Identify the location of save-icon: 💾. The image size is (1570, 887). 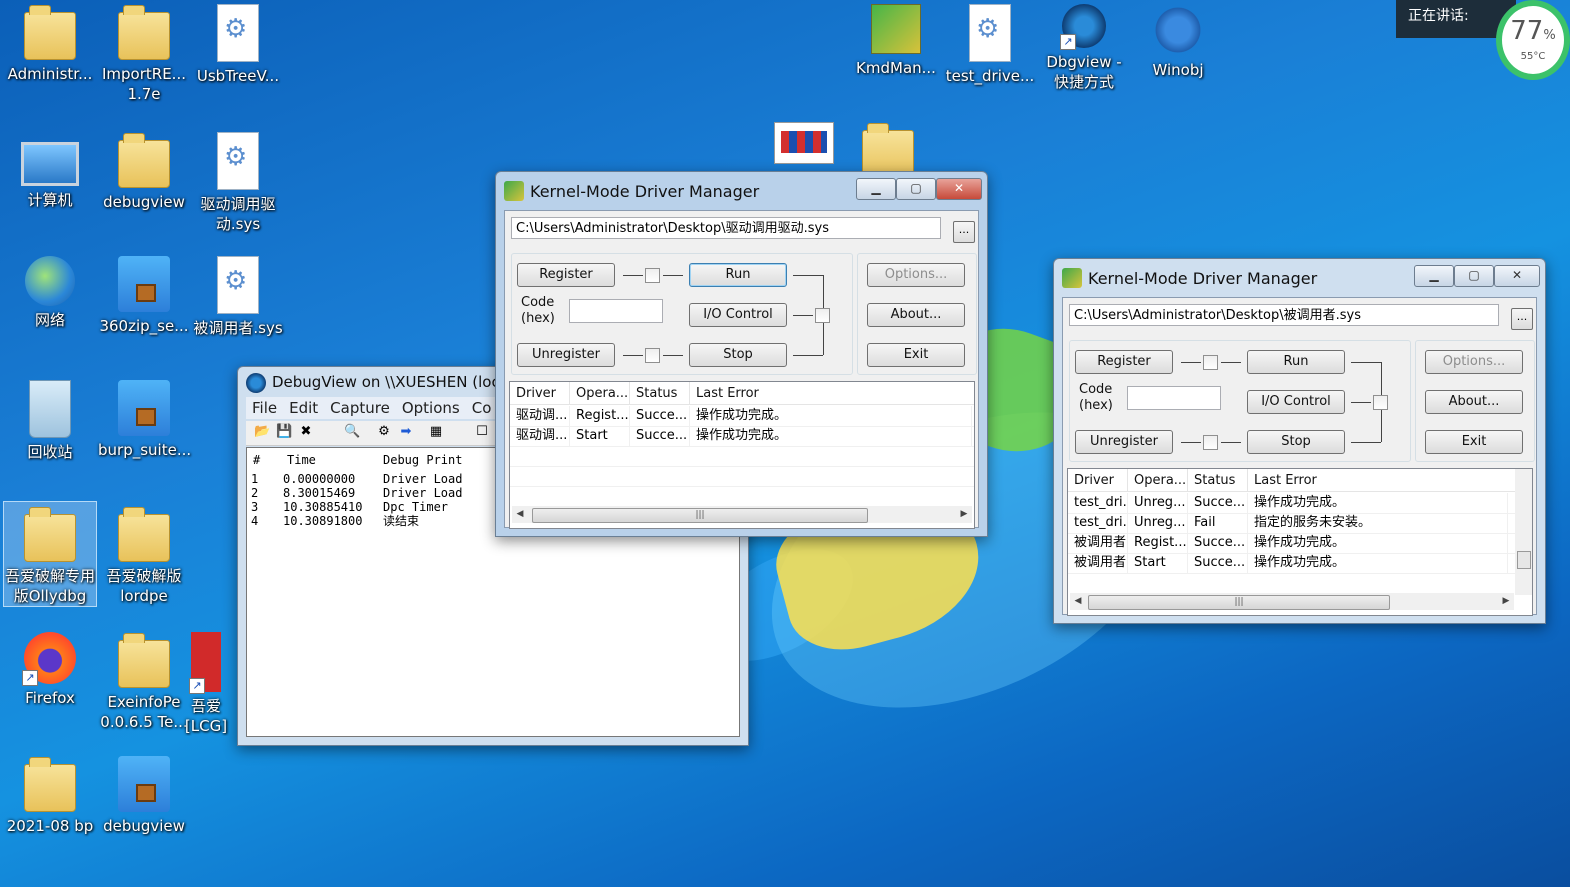
(284, 432).